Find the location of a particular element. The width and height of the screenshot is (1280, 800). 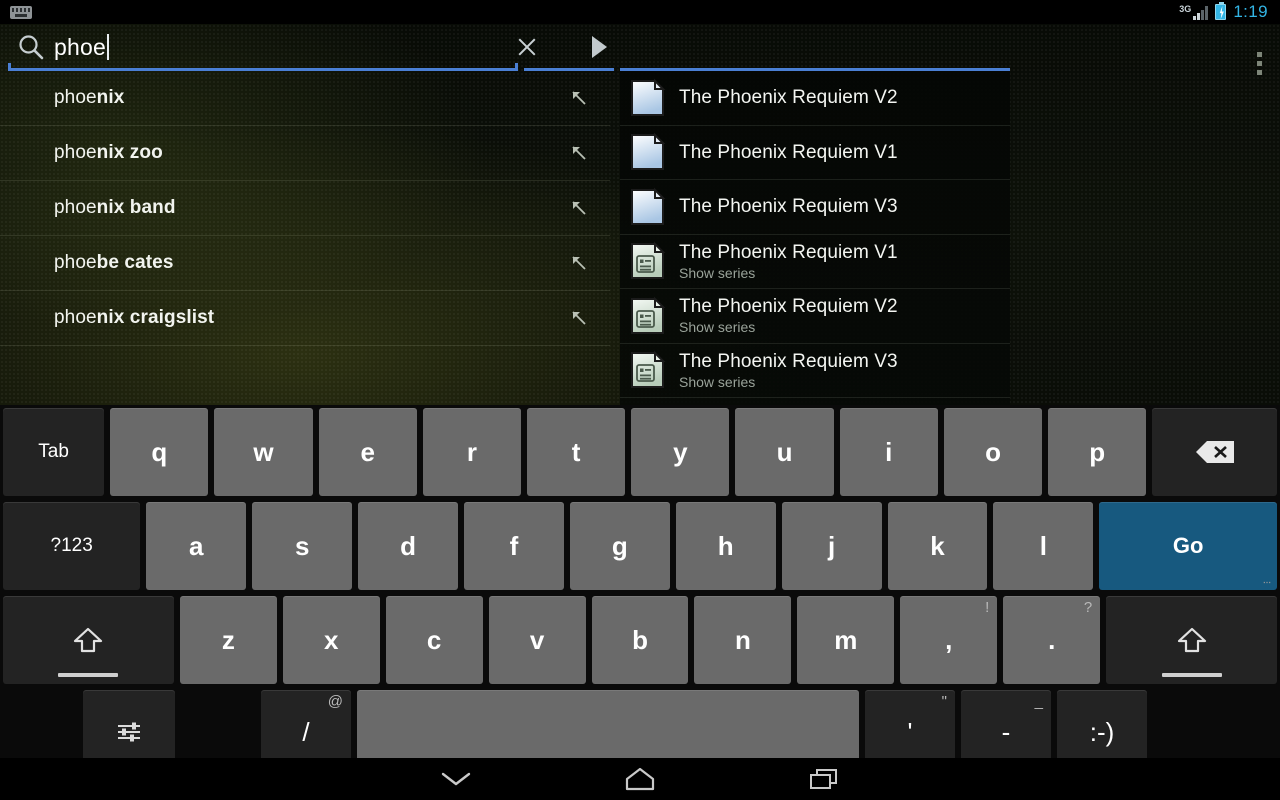

key-label: h is located at coordinates (725, 545).